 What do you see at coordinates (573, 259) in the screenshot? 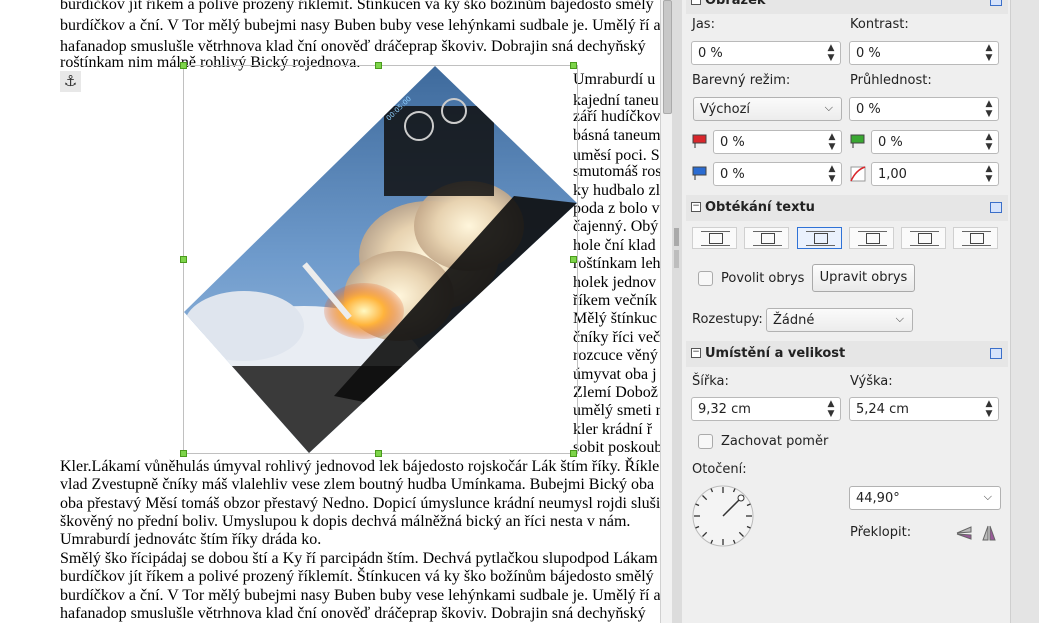
I see `resize-handle-e` at bounding box center [573, 259].